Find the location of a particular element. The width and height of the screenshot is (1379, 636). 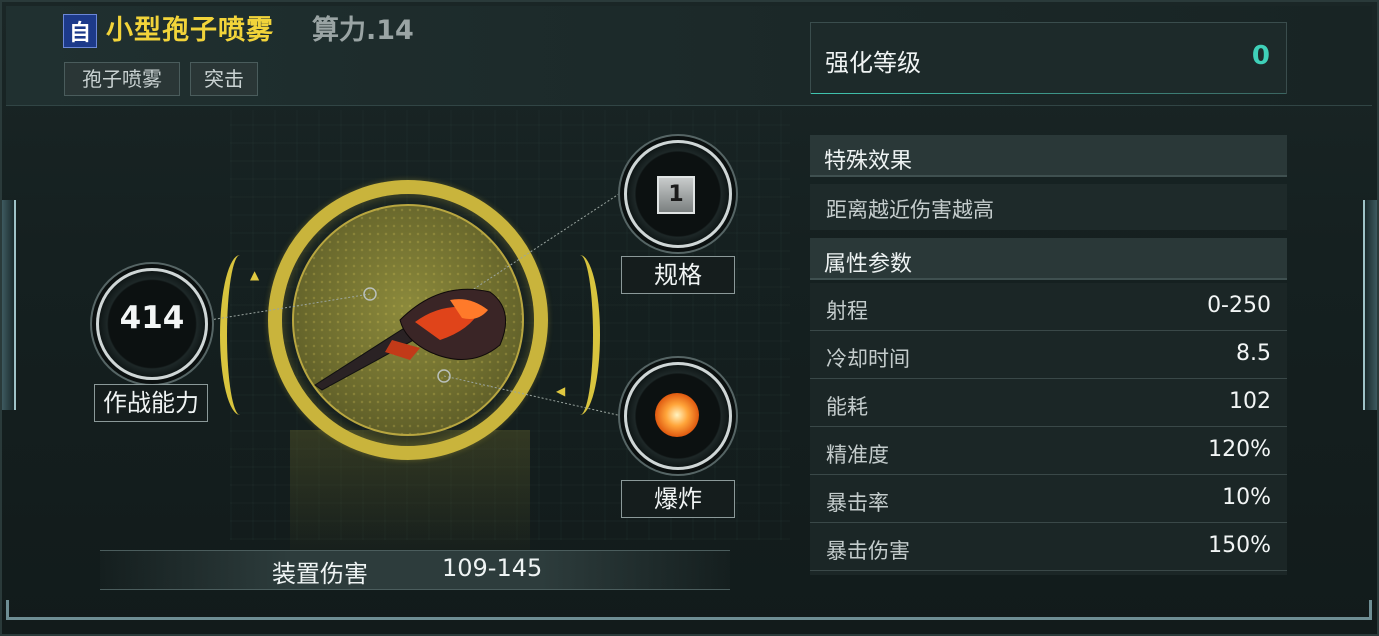

spec-level-icon: 1 is located at coordinates (676, 195).